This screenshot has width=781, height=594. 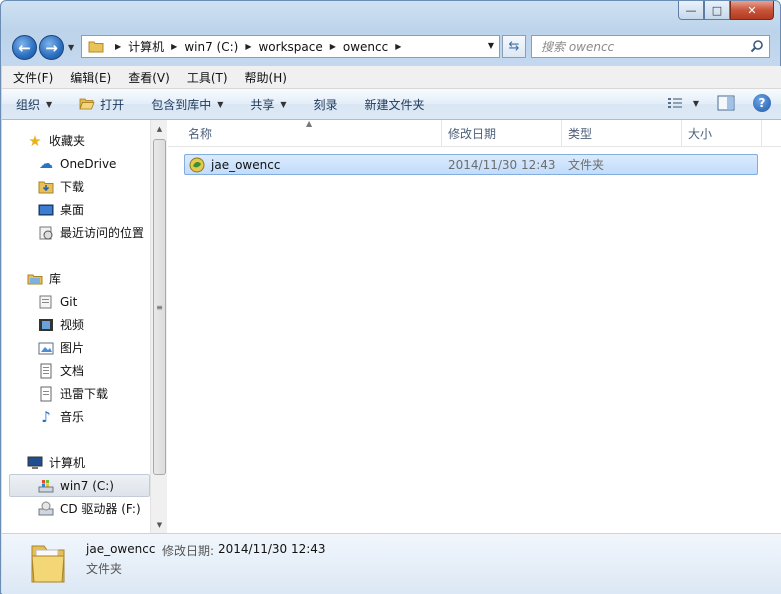 I want to click on recent-places-icon, so click(x=46, y=232).